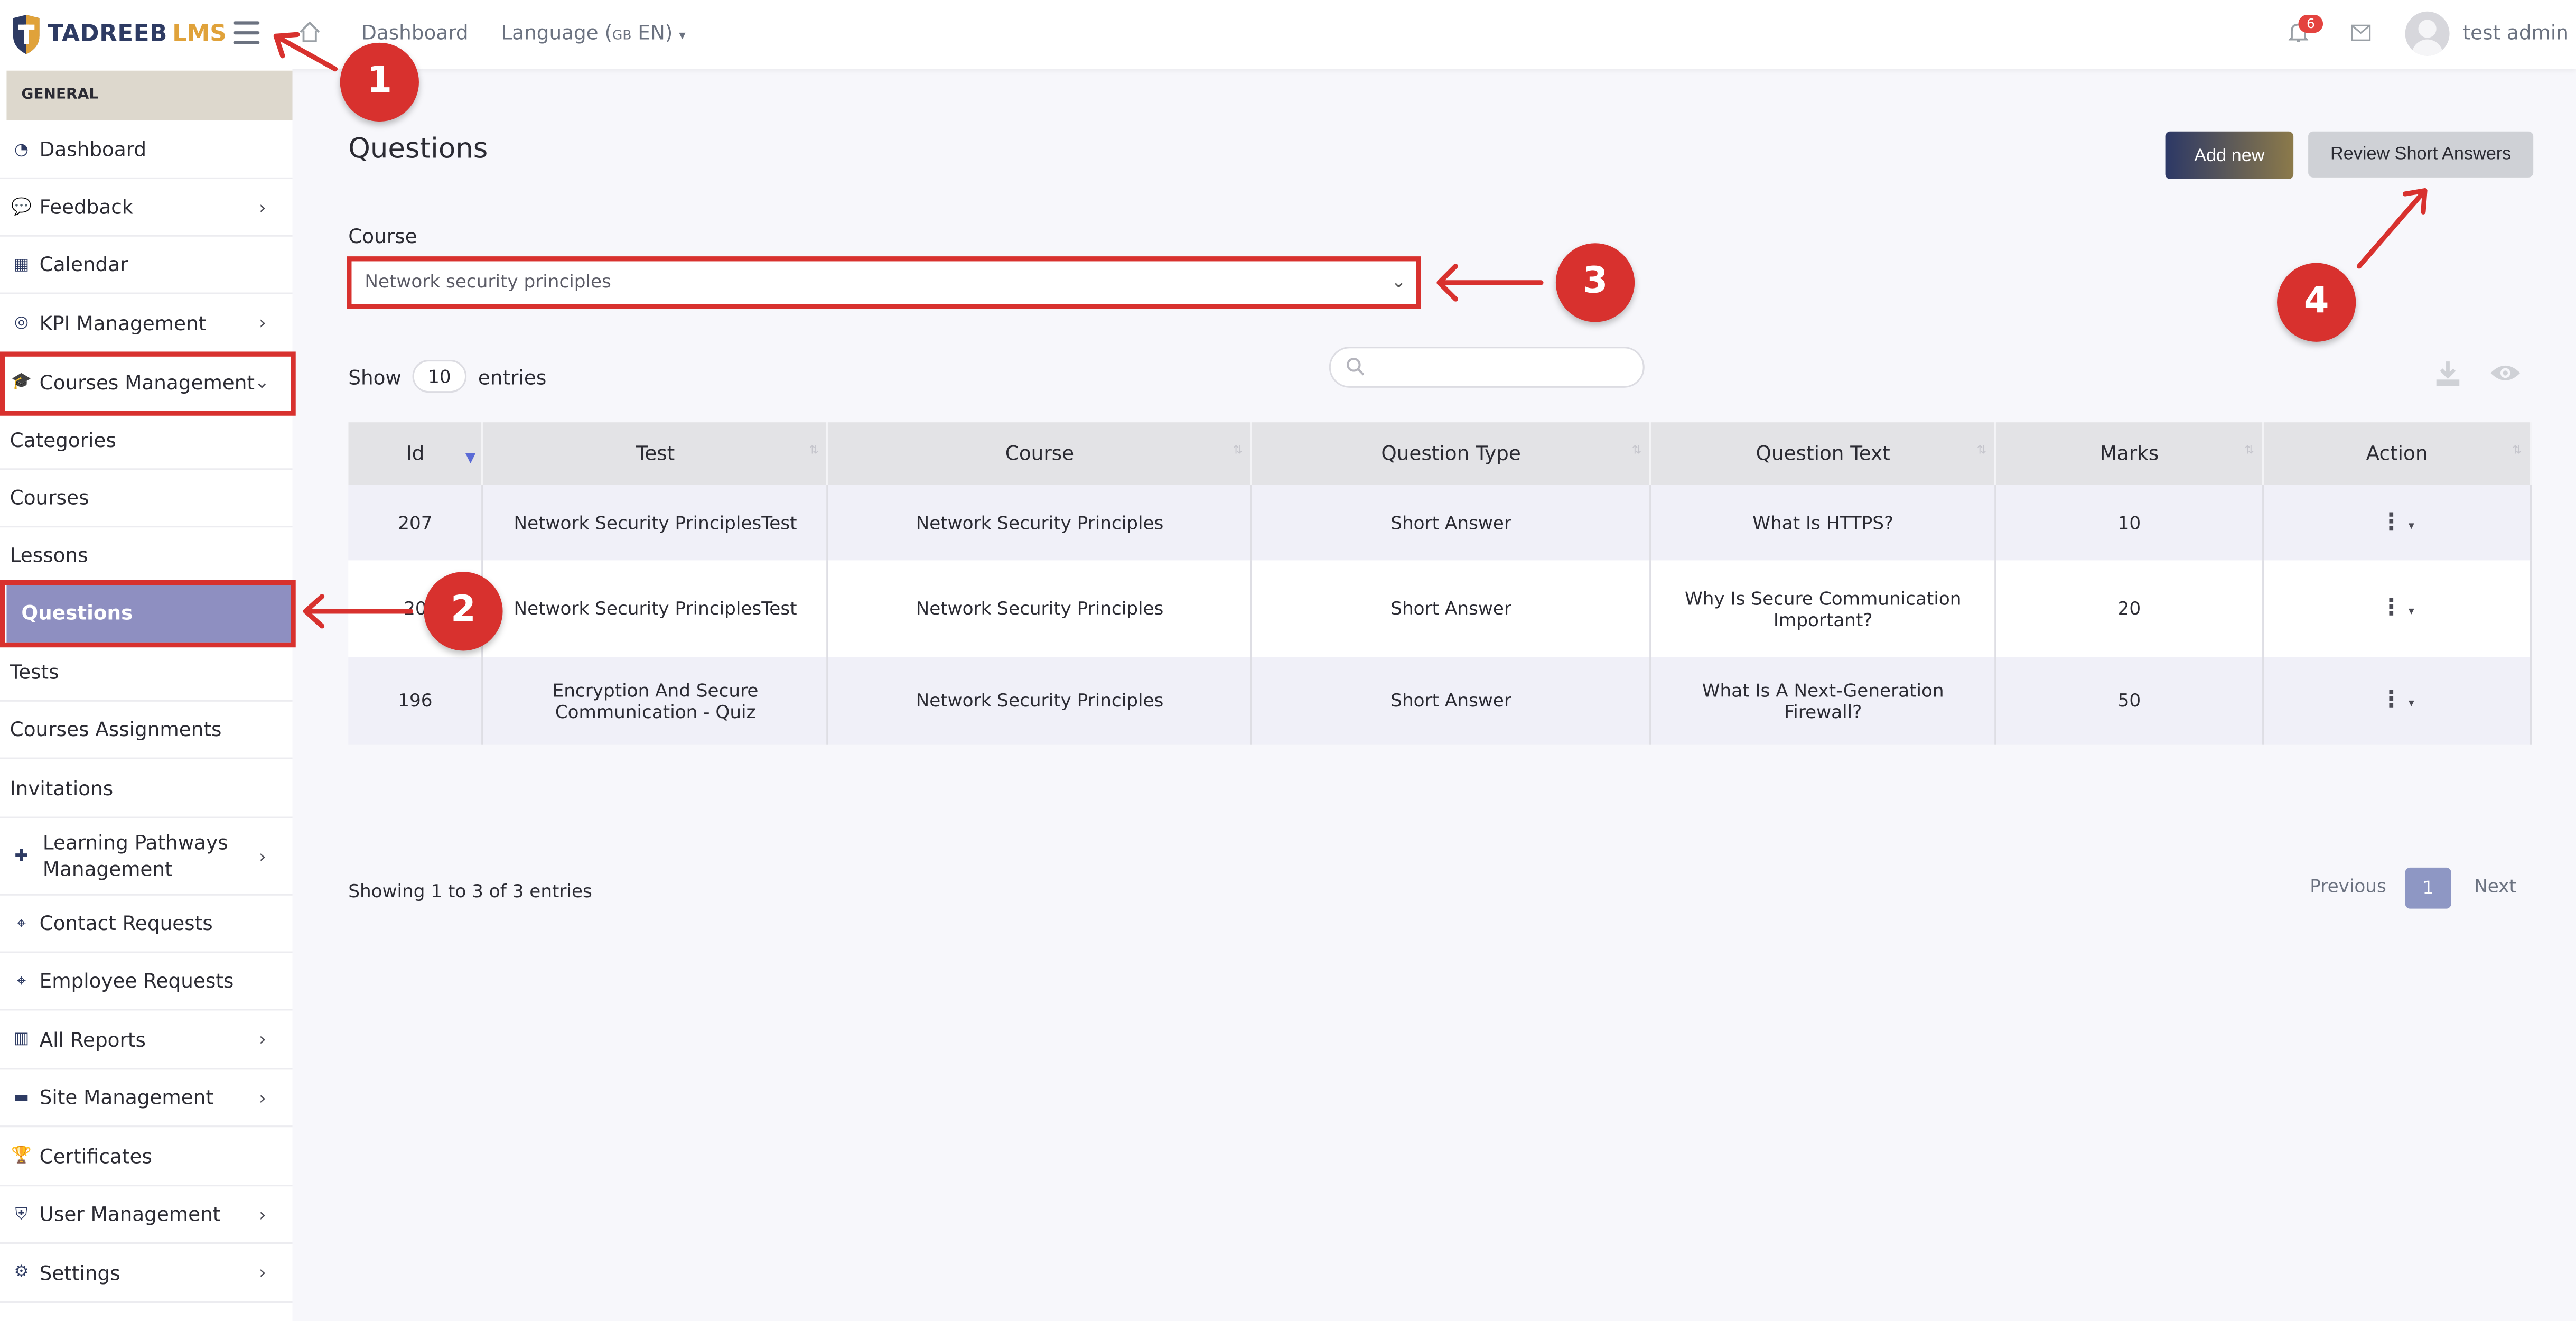 The image size is (2576, 1321). What do you see at coordinates (2515, 32) in the screenshot?
I see `username: test admin` at bounding box center [2515, 32].